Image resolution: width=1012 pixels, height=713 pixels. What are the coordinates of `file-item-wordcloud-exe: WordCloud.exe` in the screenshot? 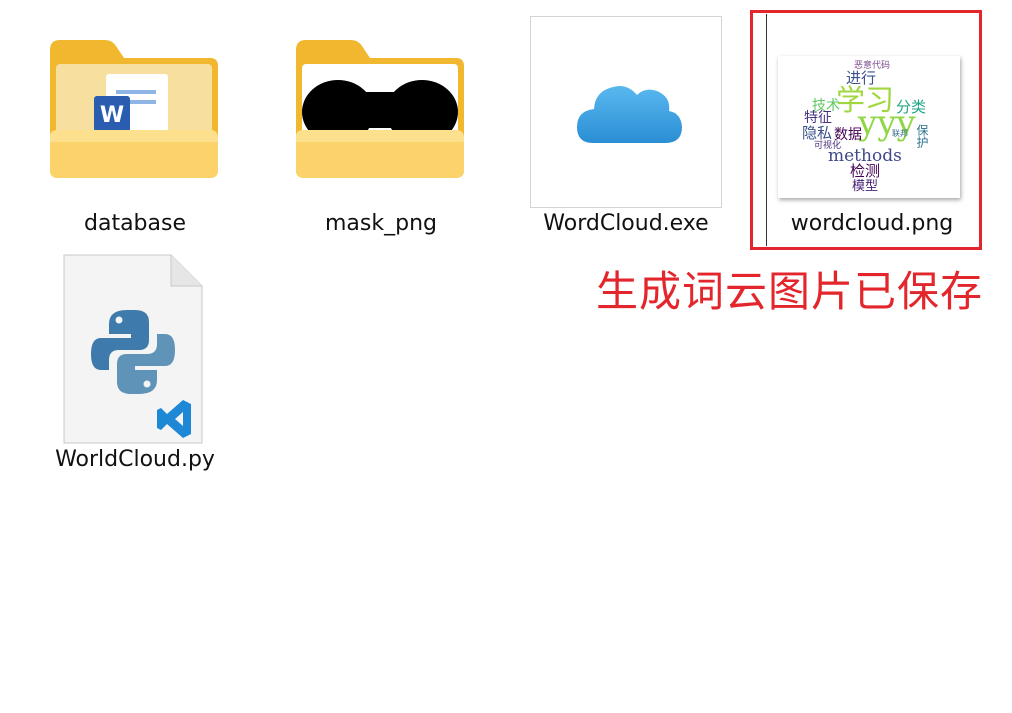 It's located at (626, 132).